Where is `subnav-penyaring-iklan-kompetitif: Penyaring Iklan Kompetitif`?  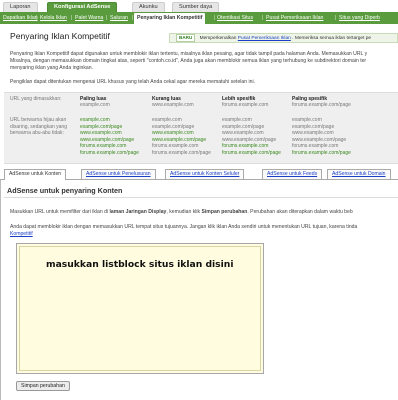 subnav-penyaring-iklan-kompetitif: Penyaring Iklan Kompetitif is located at coordinates (170, 18).